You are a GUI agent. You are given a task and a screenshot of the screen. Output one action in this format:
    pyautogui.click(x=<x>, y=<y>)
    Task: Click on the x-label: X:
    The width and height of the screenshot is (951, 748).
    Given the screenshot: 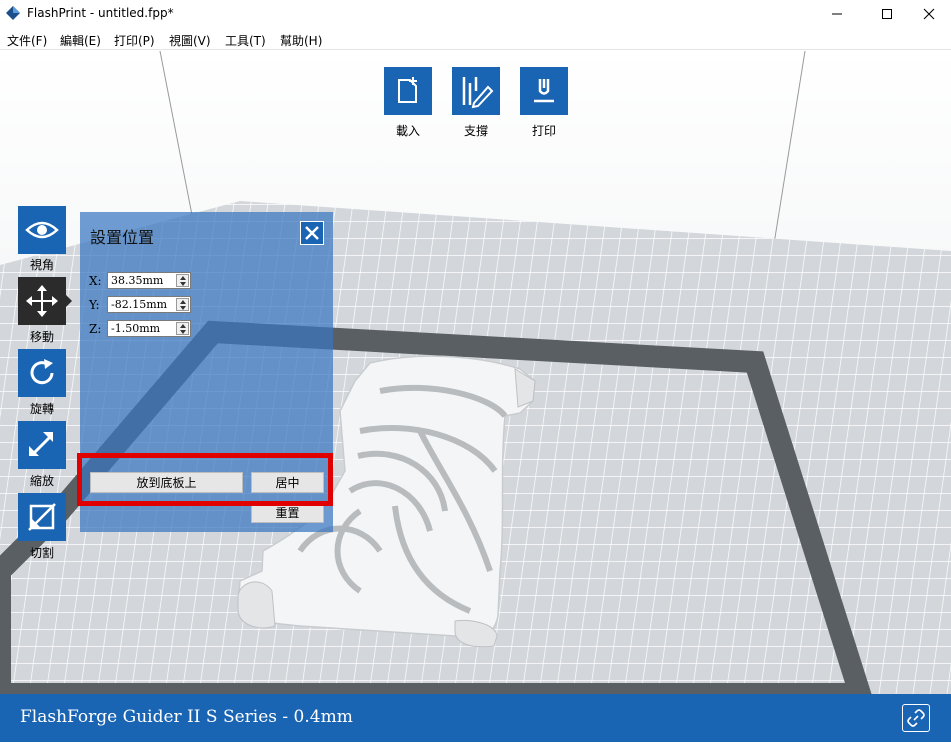 What is the action you would take?
    pyautogui.click(x=95, y=281)
    